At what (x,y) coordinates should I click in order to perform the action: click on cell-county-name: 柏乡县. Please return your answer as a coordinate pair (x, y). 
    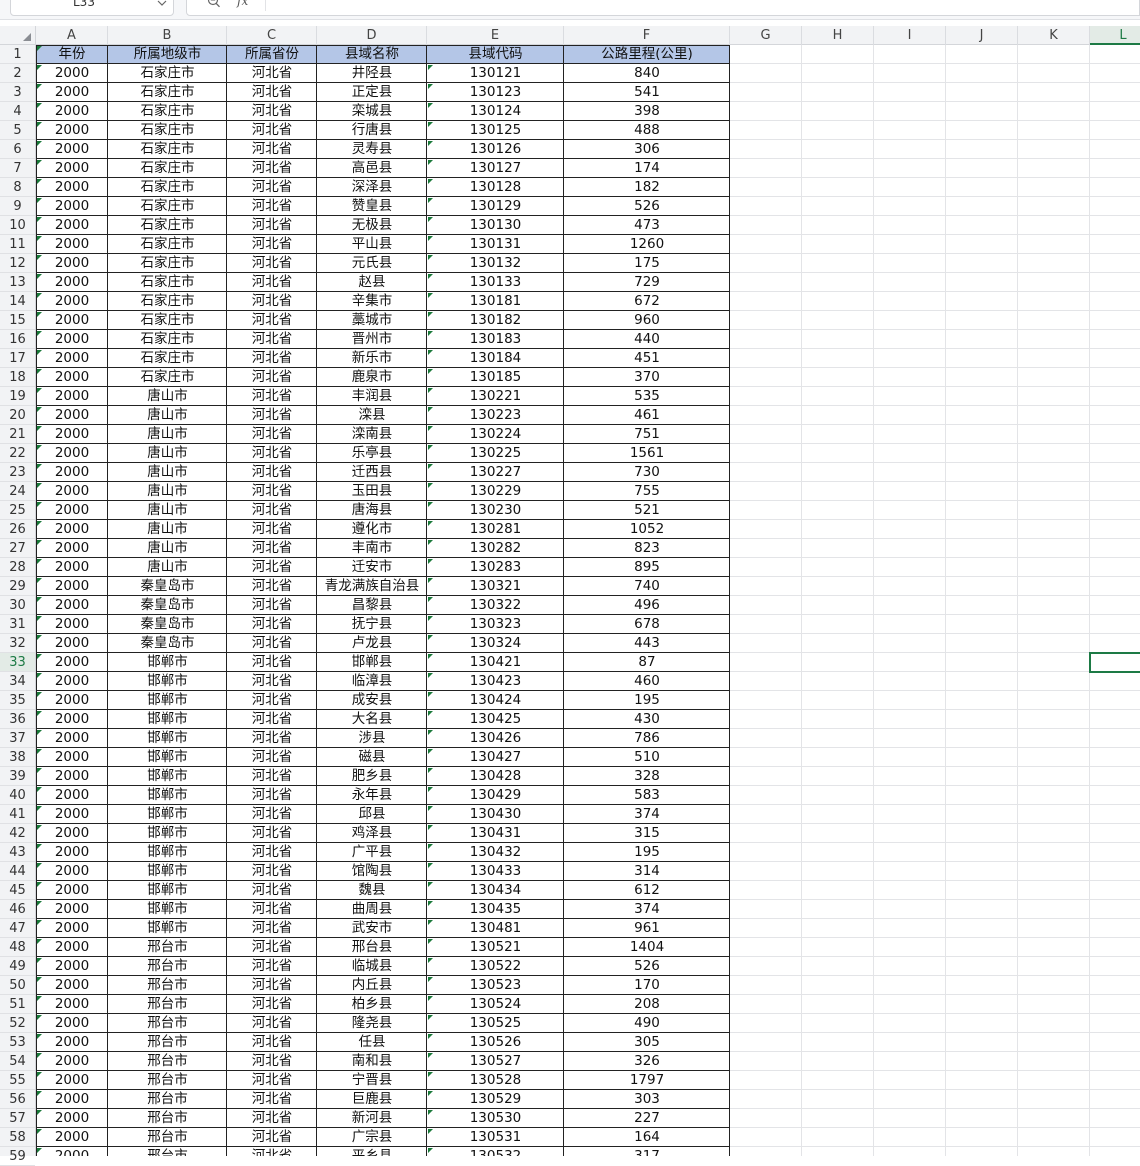
    Looking at the image, I should click on (372, 1004).